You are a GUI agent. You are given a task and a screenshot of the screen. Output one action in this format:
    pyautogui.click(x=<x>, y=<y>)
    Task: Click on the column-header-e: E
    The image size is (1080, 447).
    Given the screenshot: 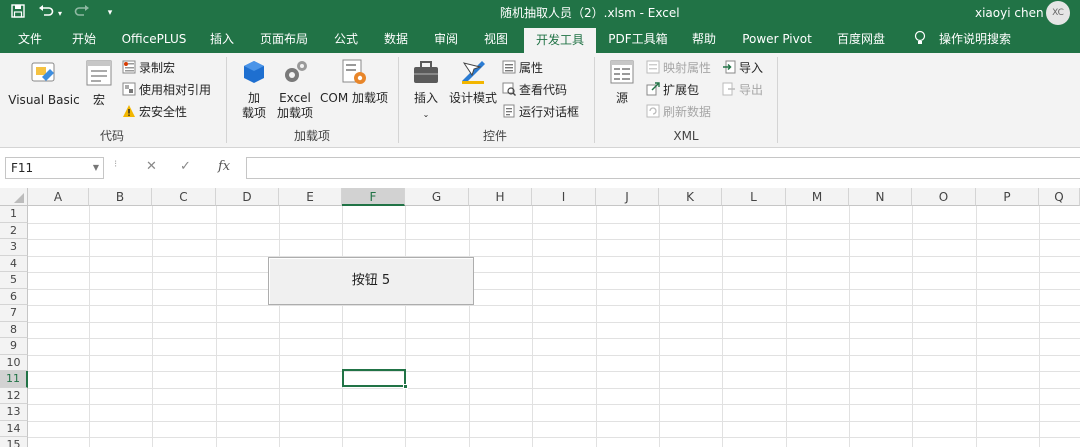 What is the action you would take?
    pyautogui.click(x=310, y=197)
    